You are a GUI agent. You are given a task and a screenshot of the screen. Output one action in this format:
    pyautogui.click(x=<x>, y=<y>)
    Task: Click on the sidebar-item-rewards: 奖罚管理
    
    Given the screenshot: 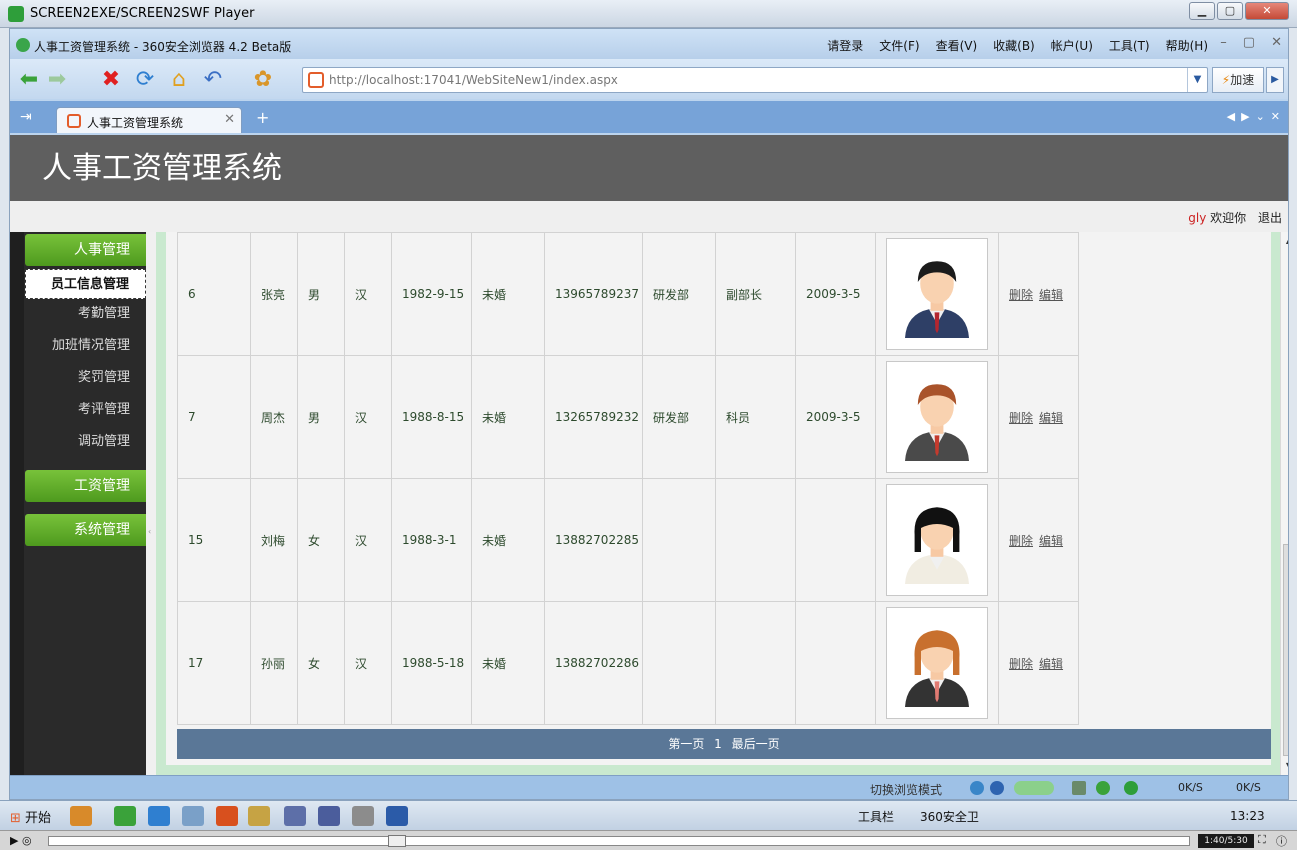 What is the action you would take?
    pyautogui.click(x=85, y=378)
    